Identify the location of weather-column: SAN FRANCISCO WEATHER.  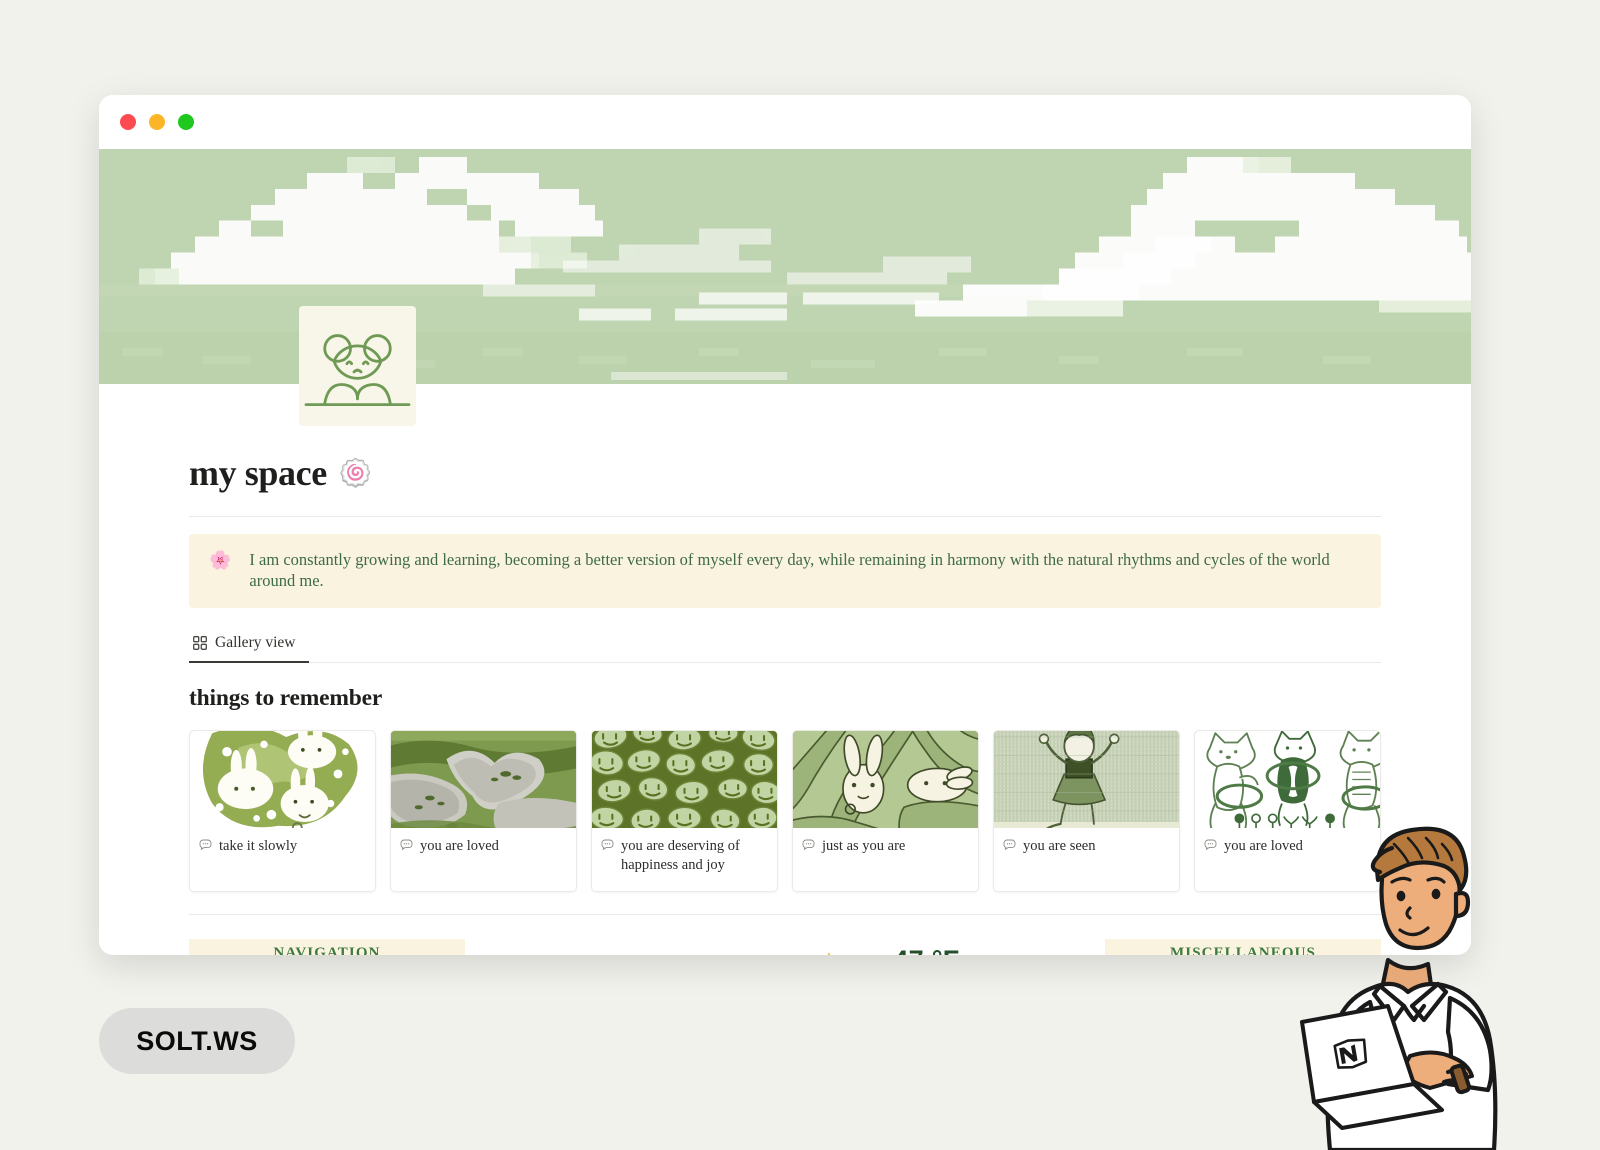
(785, 947).